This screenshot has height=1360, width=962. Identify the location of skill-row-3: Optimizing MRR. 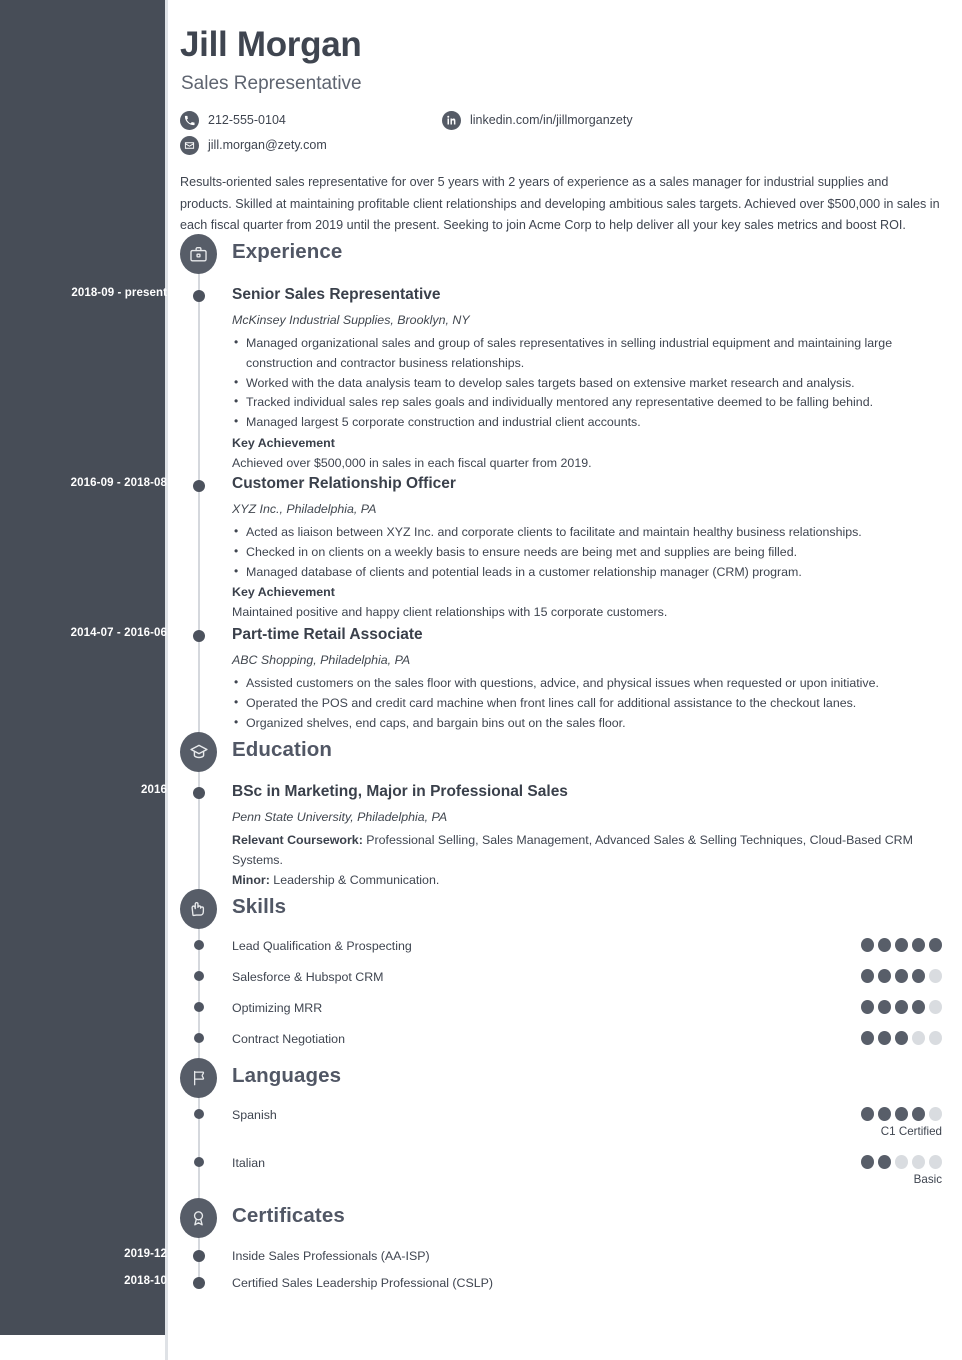
(587, 1008).